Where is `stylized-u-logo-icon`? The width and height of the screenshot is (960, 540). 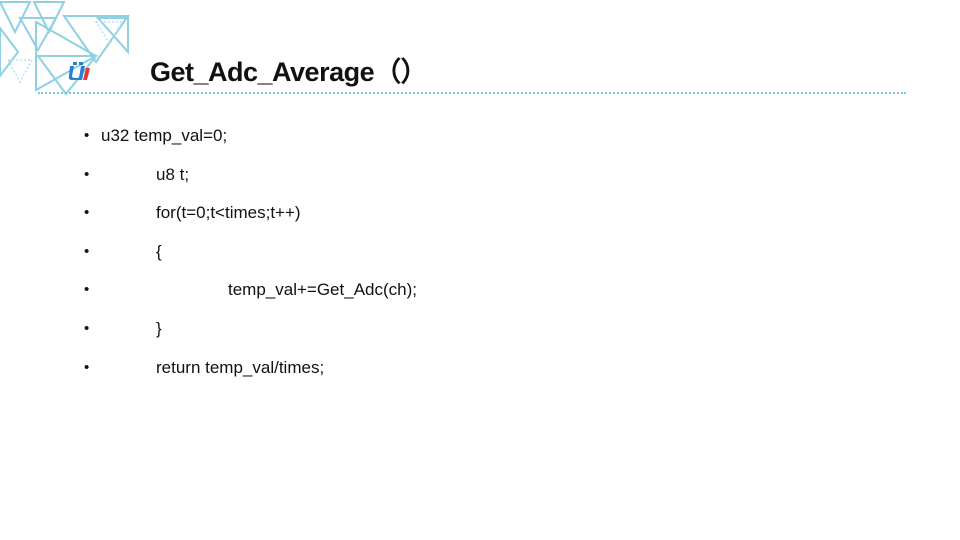
stylized-u-logo-icon is located at coordinates (79, 71).